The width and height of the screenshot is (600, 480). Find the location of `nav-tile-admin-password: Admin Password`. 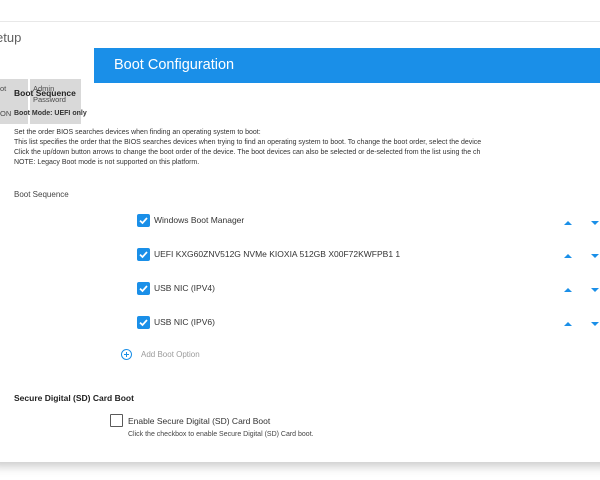

nav-tile-admin-password: Admin Password is located at coordinates (55, 101).